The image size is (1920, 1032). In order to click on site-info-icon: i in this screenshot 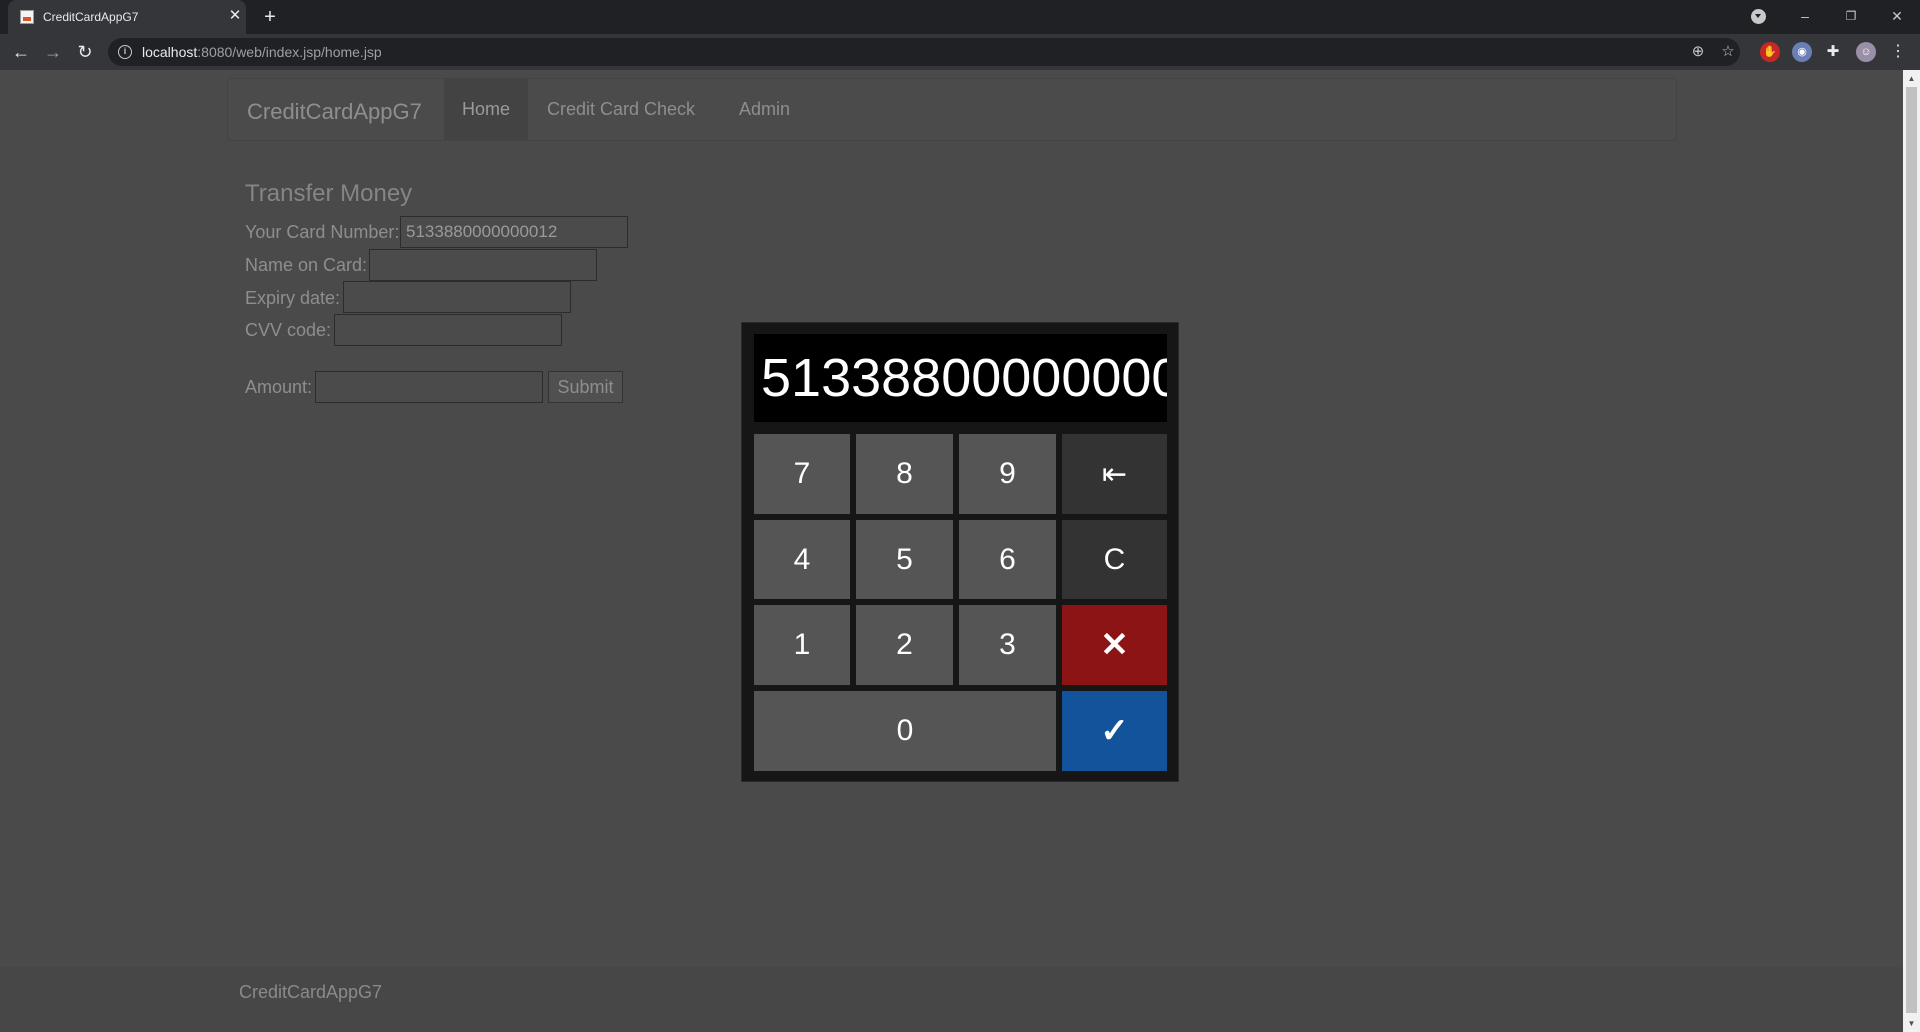, I will do `click(125, 52)`.